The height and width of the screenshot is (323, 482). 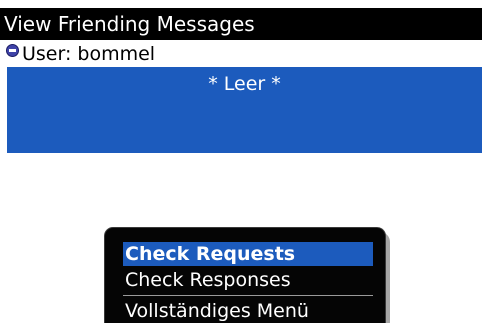 I want to click on user-row: User: bommel, so click(x=241, y=54).